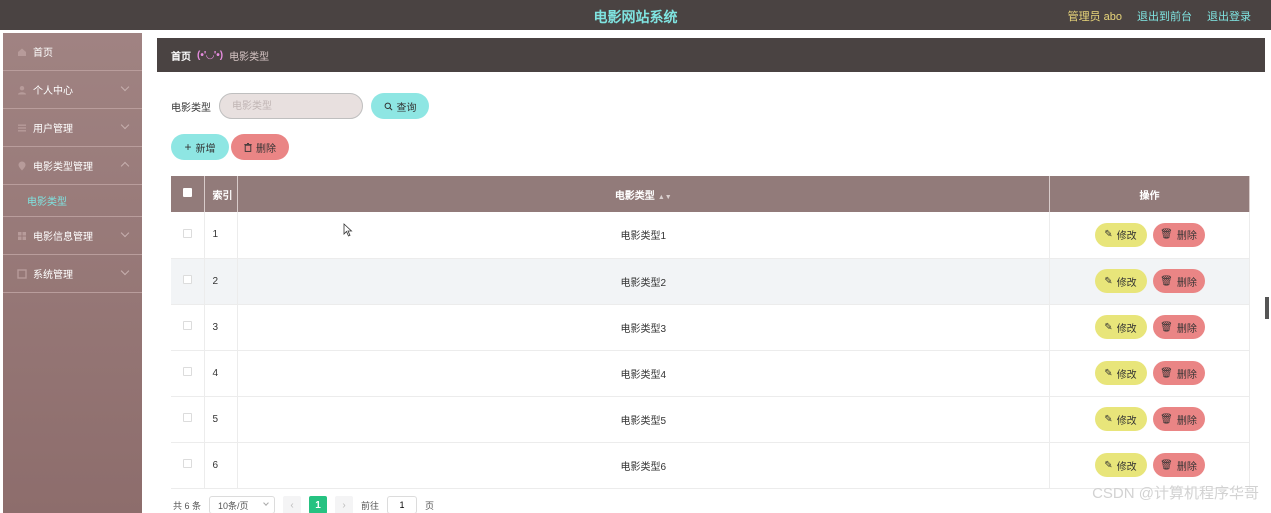 This screenshot has height=513, width=1271. What do you see at coordinates (72, 201) in the screenshot?
I see `sidebar-subitem-movie-type: 电影类型` at bounding box center [72, 201].